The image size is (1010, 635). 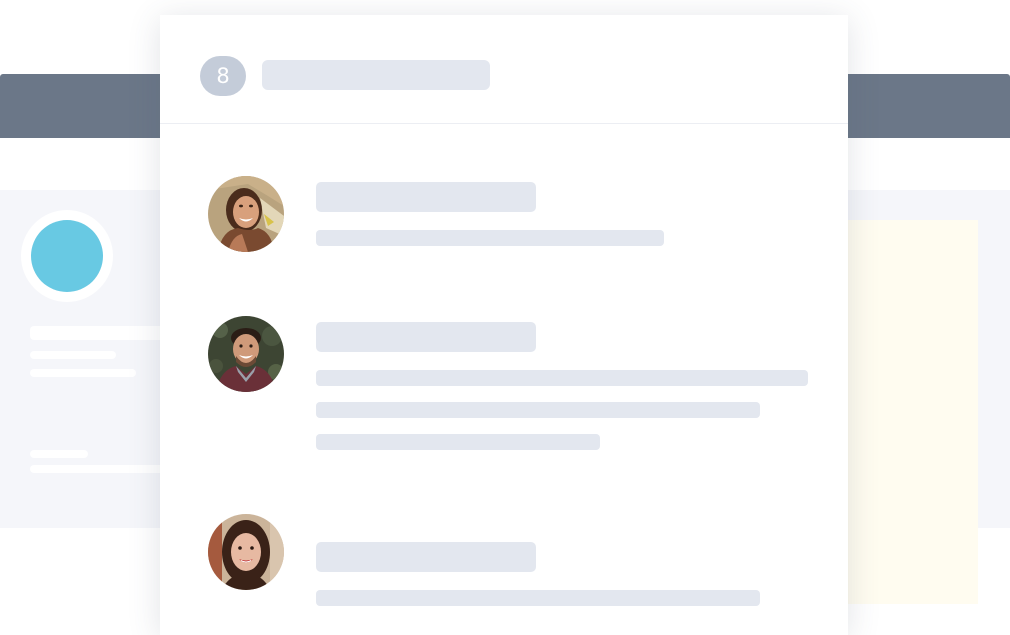 What do you see at coordinates (376, 75) in the screenshot?
I see `header-title-placeholder` at bounding box center [376, 75].